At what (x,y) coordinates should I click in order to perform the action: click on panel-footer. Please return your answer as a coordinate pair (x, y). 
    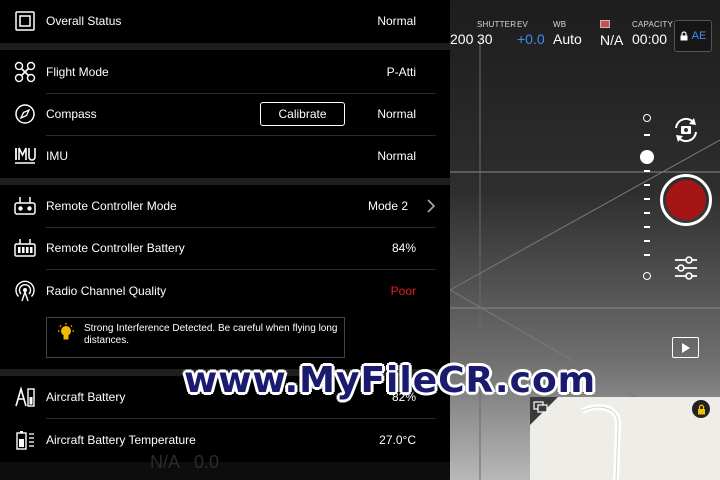
    Looking at the image, I should click on (225, 471).